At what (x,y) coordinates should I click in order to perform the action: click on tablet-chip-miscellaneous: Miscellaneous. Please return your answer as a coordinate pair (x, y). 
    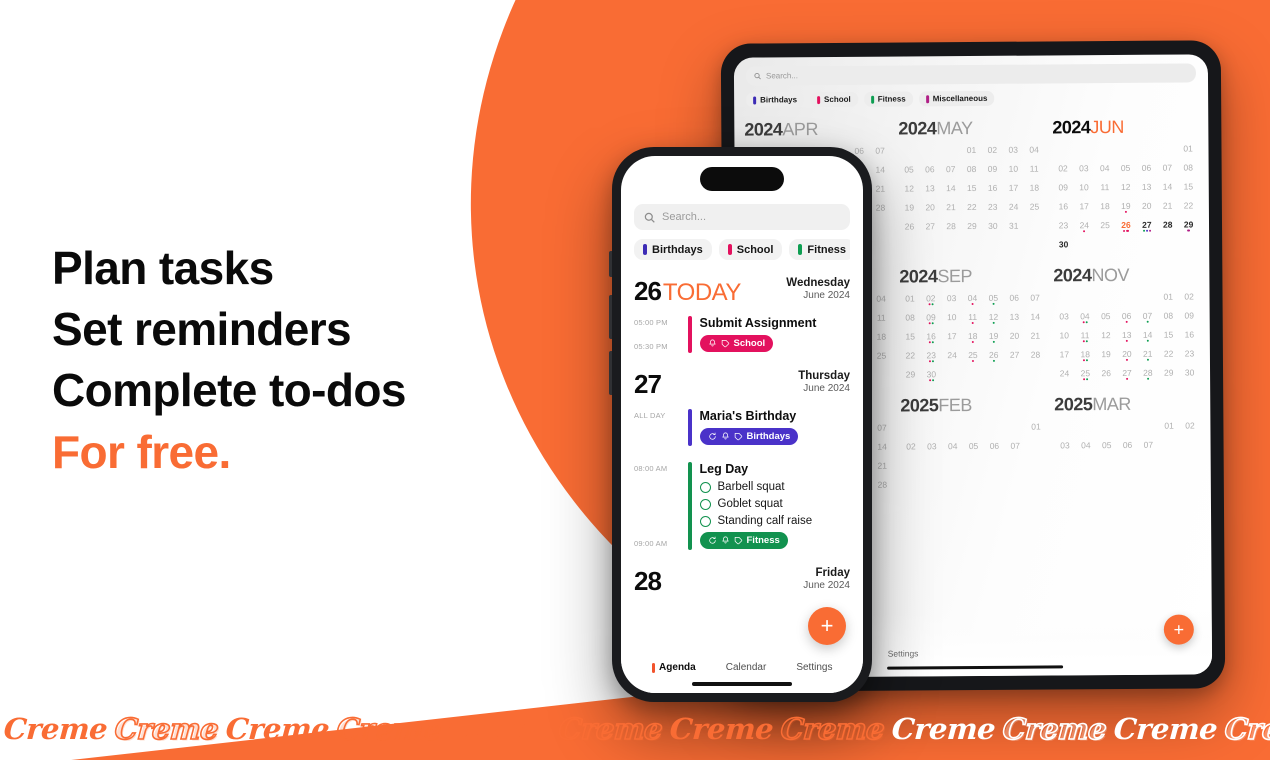
    Looking at the image, I should click on (956, 98).